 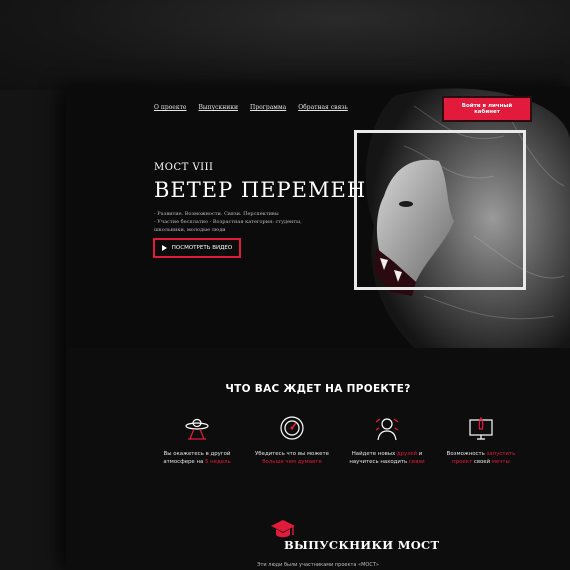 What do you see at coordinates (323, 107) in the screenshot?
I see `nav-item-feedback: Обратная связь` at bounding box center [323, 107].